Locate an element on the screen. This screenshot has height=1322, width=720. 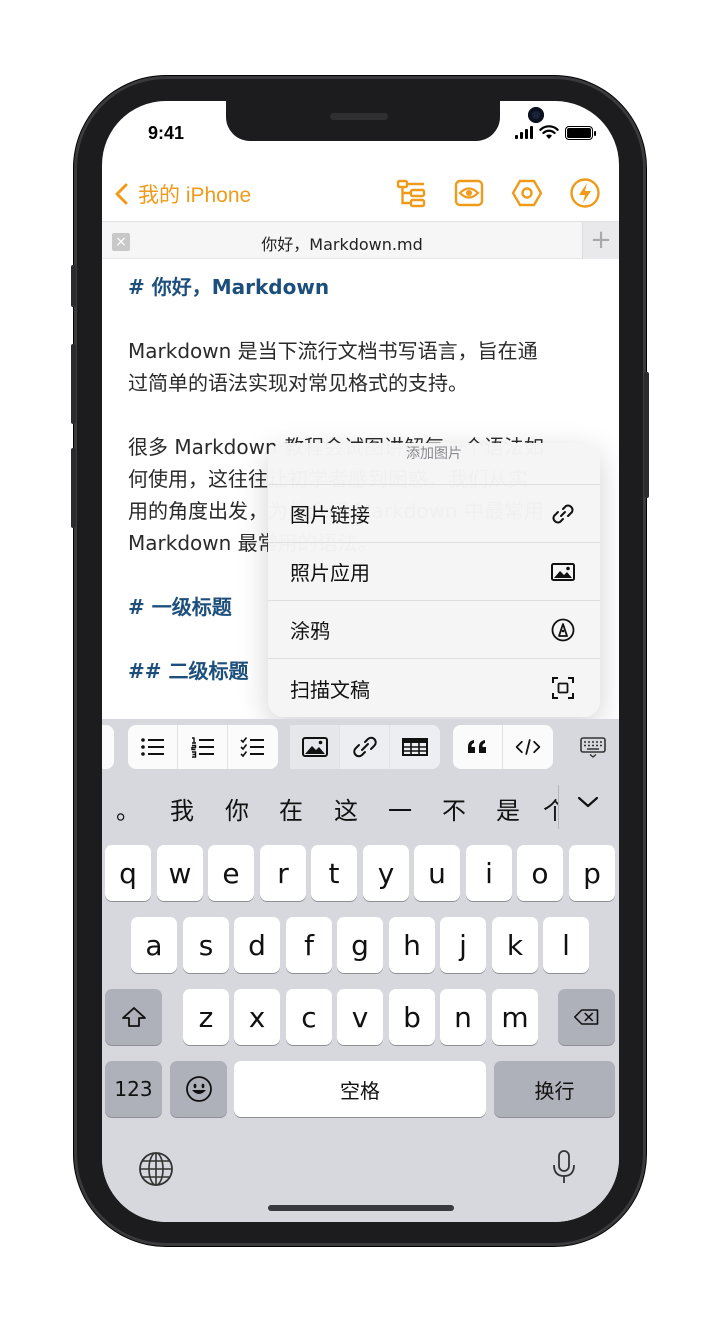
insert-image-button is located at coordinates (315, 747).